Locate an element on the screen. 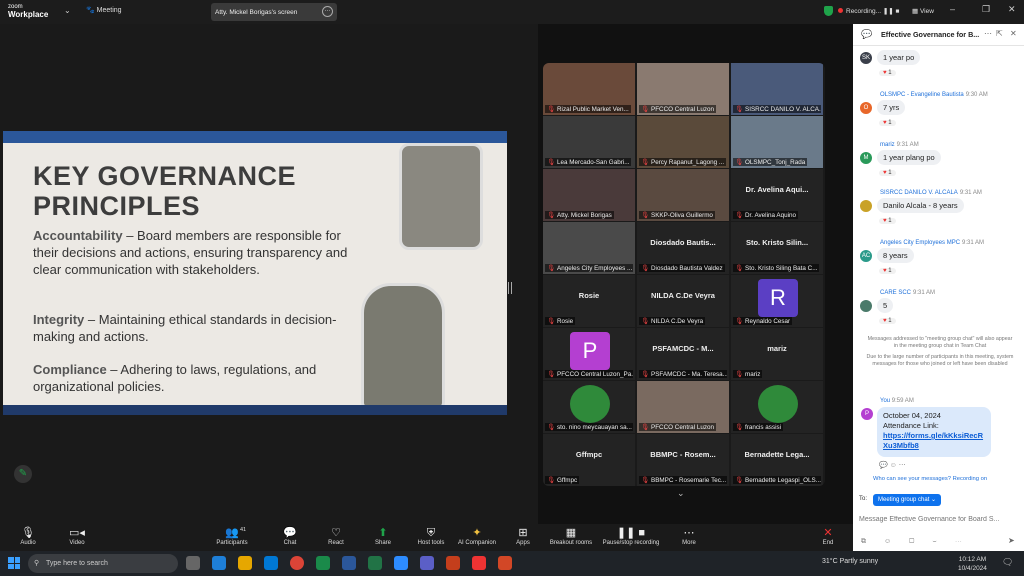  view-button: ▦ View is located at coordinates (923, 11).